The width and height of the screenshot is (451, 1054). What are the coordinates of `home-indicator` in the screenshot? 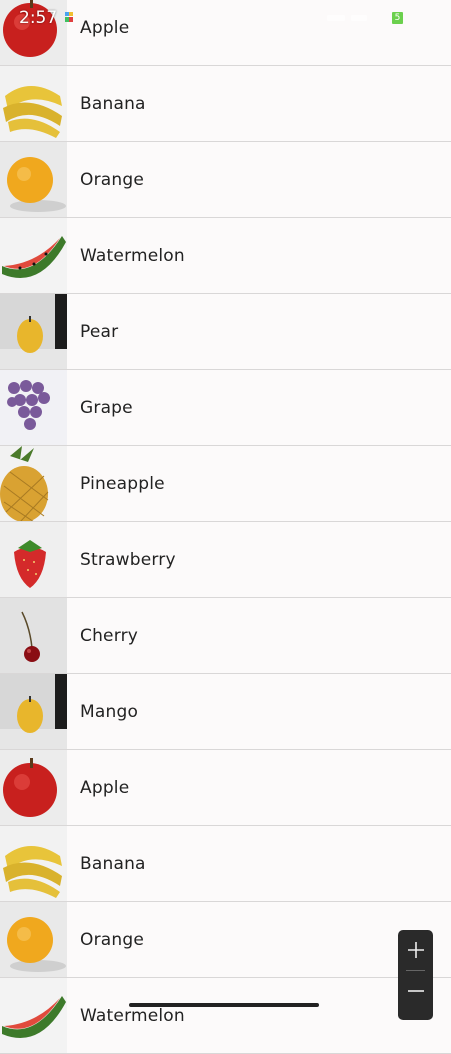 It's located at (224, 1005).